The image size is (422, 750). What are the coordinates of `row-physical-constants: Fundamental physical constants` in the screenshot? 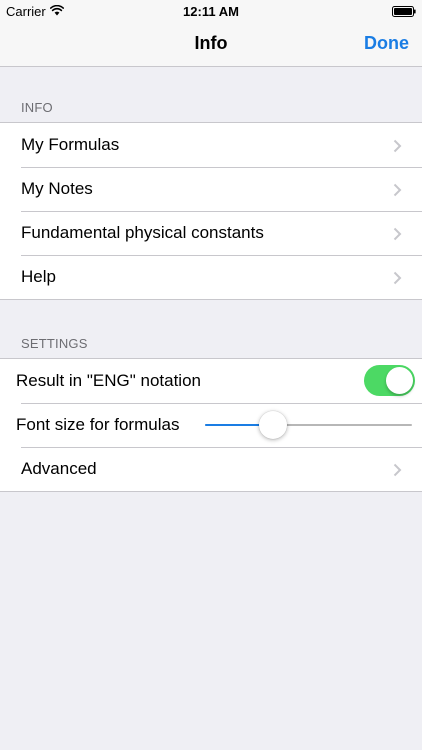 It's located at (211, 233).